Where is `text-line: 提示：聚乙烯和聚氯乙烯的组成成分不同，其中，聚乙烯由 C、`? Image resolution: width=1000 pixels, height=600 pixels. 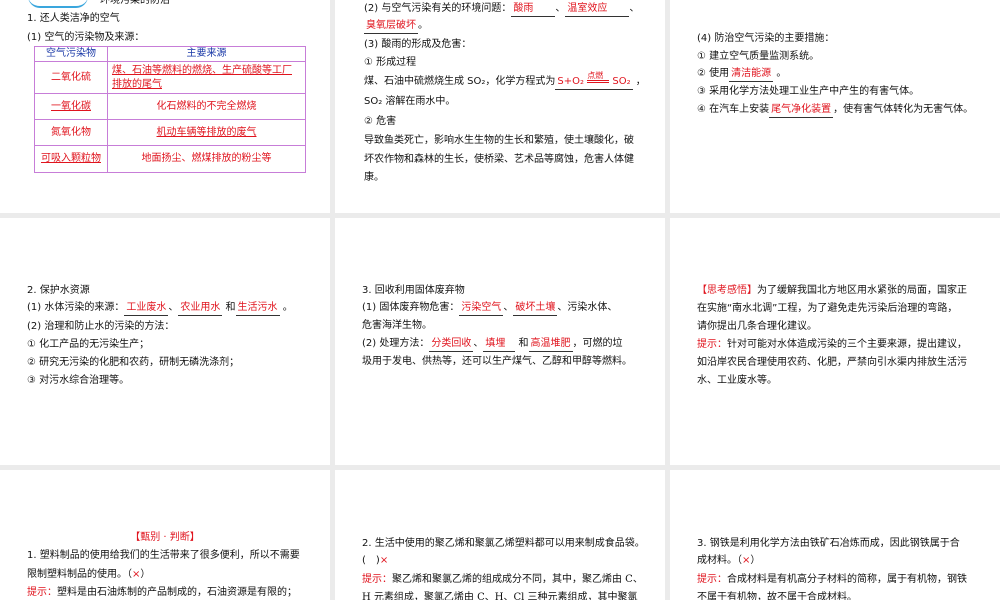
text-line: 提示：聚乙烯和聚氯乙烯的组成成分不同，其中，聚乙烯由 C、 is located at coordinates (502, 580).